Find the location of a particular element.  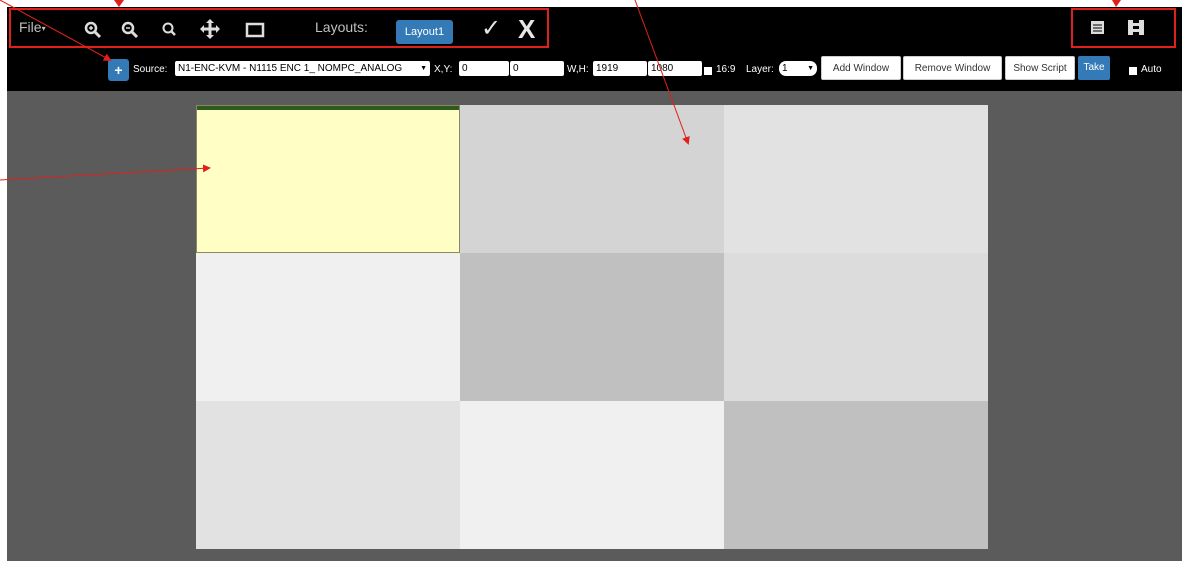

wh-label: W,H: is located at coordinates (578, 69).